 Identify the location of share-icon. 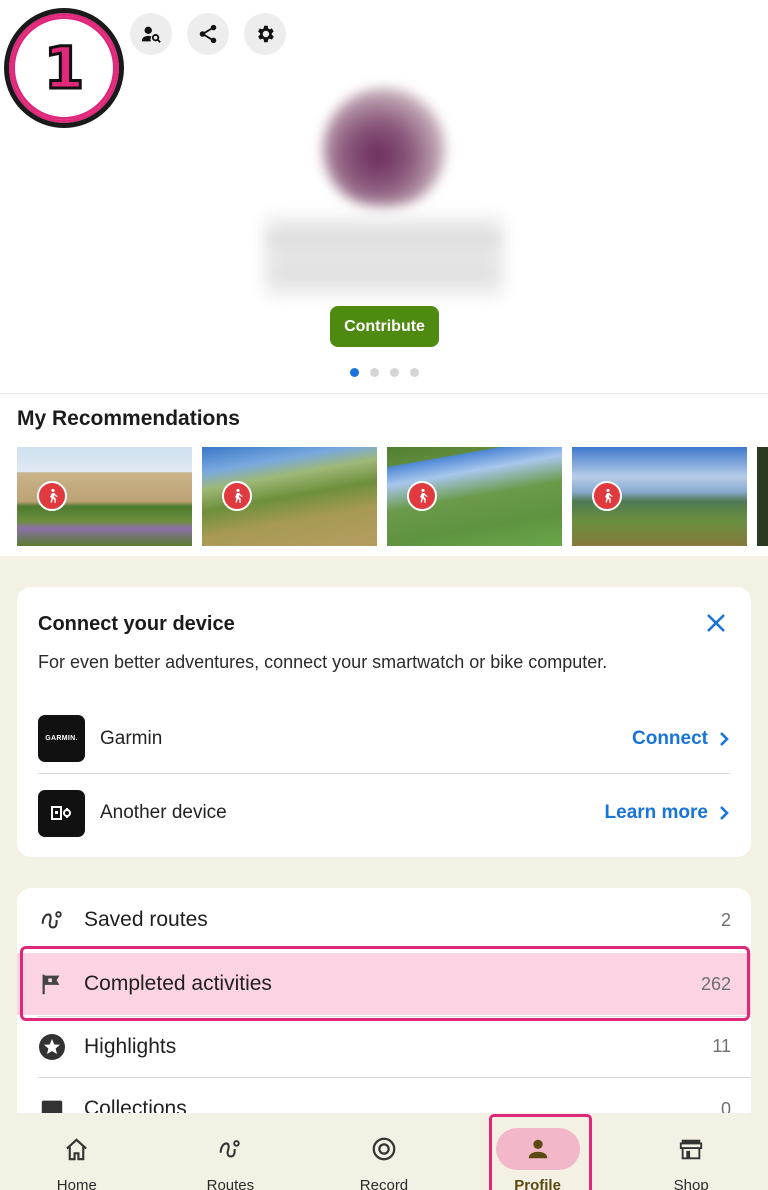
(208, 34).